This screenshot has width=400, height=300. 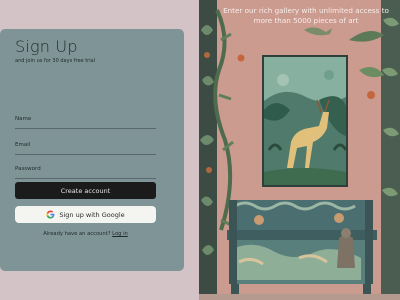 I want to click on create-account-button: Create account, so click(x=85, y=190).